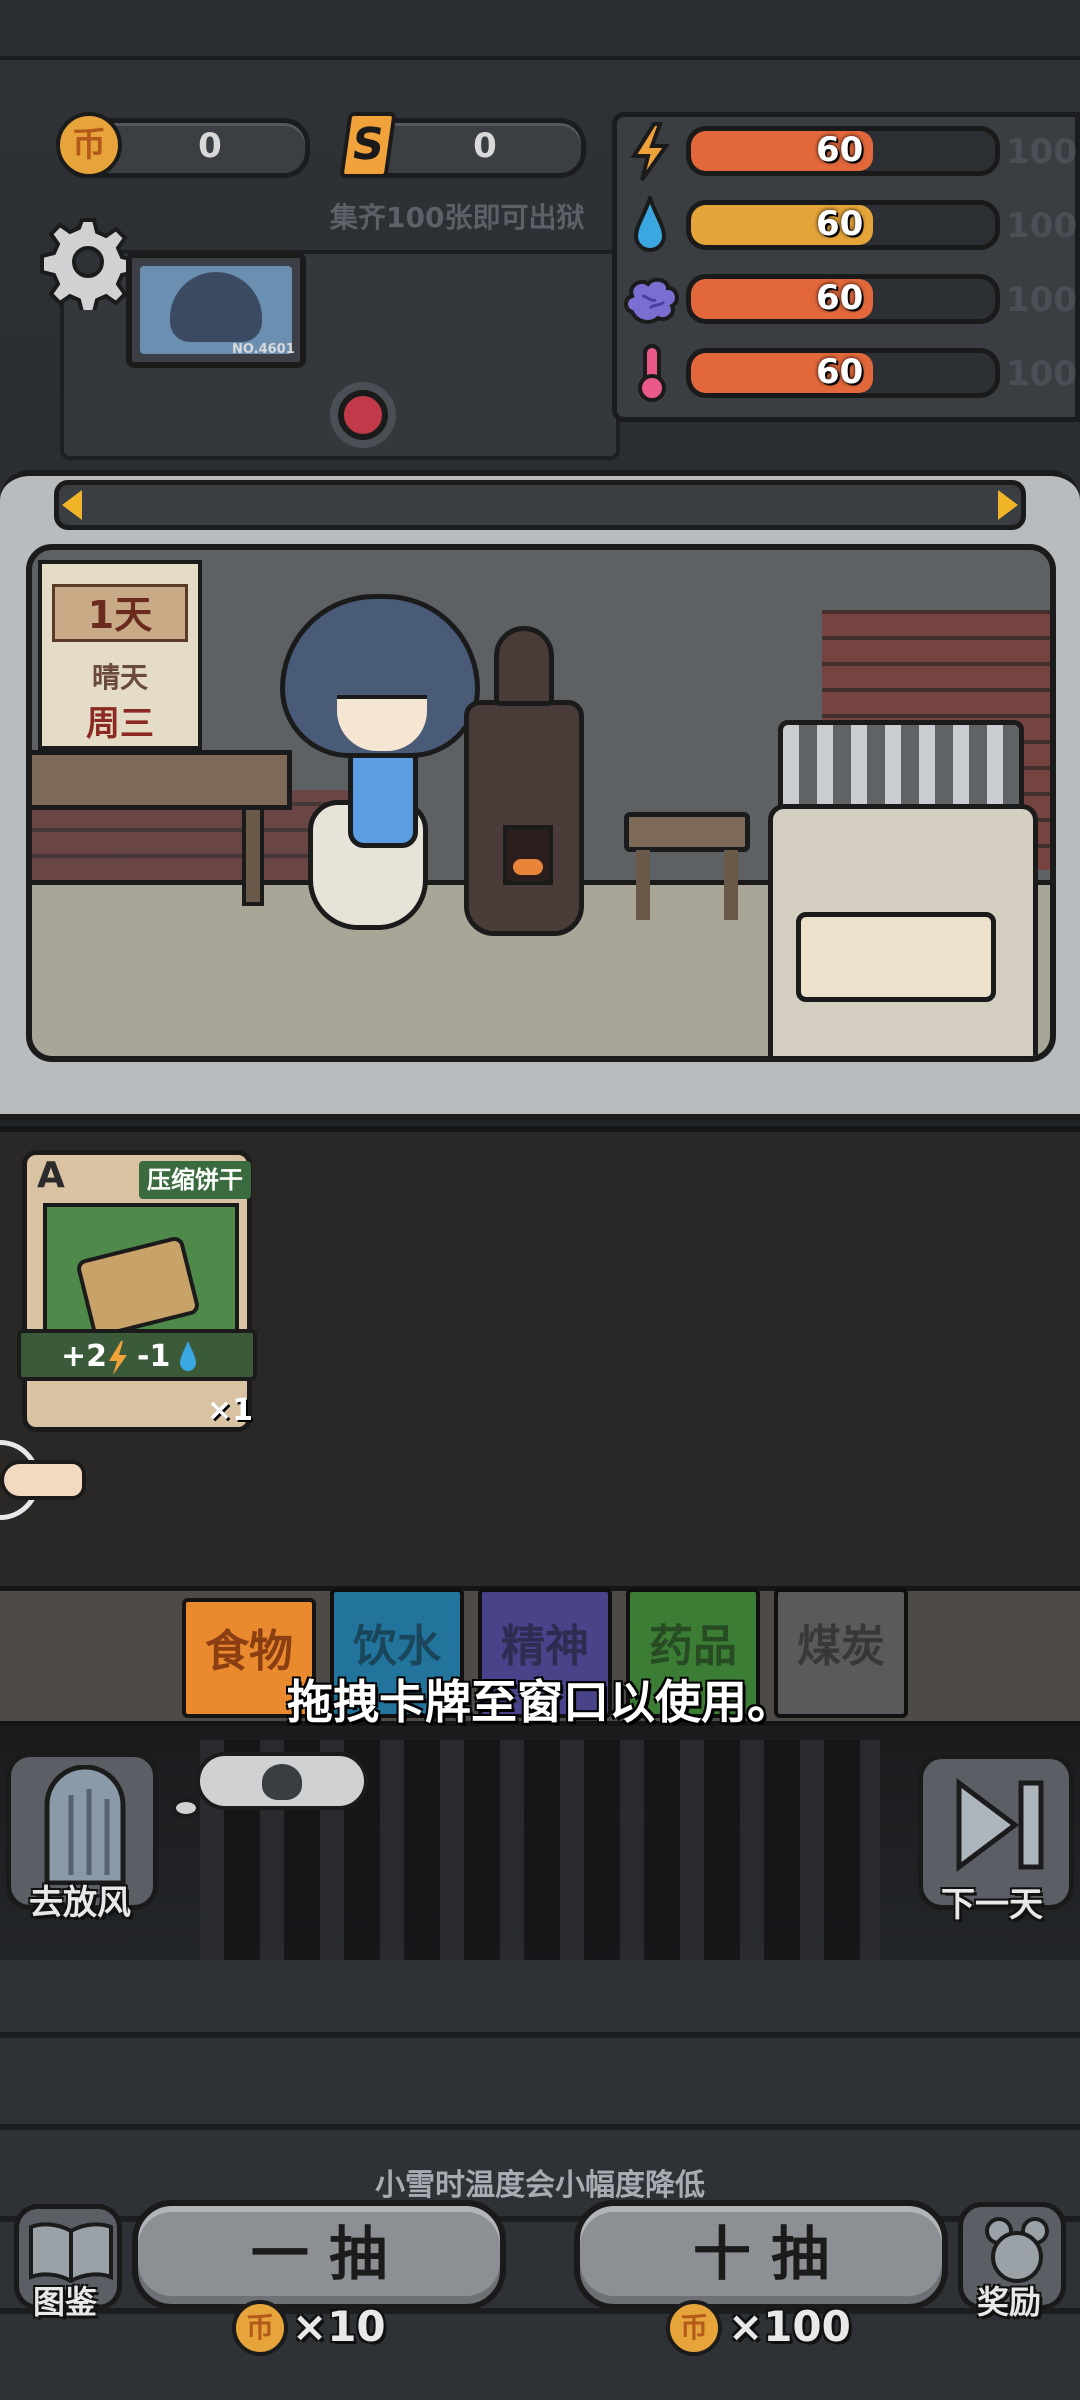  I want to click on draw-ten-label: 十 抽, so click(761, 2254).